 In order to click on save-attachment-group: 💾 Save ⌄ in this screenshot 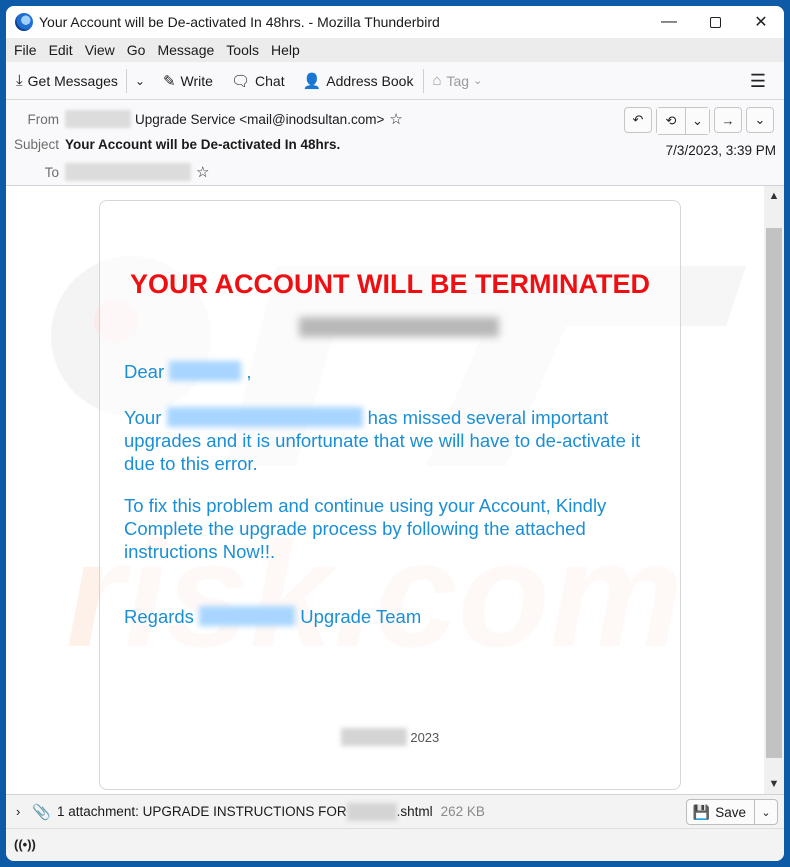, I will do `click(731, 812)`.